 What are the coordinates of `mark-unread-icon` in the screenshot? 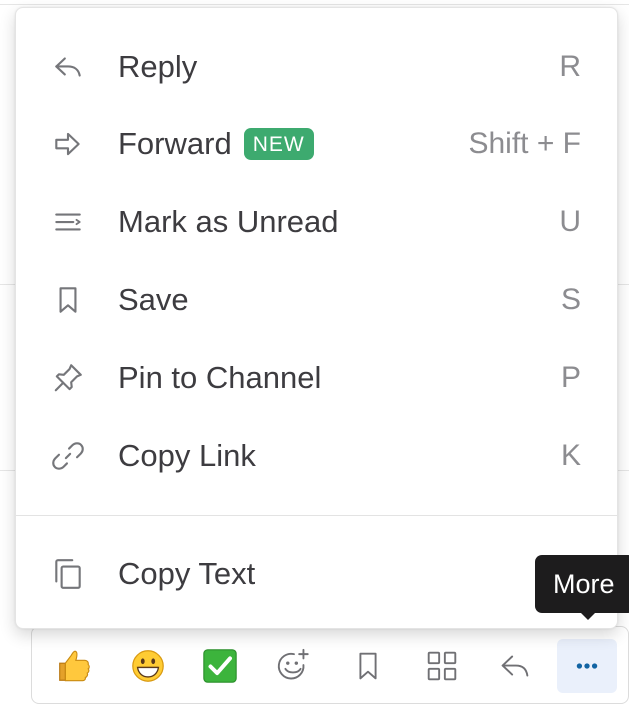 It's located at (68, 222).